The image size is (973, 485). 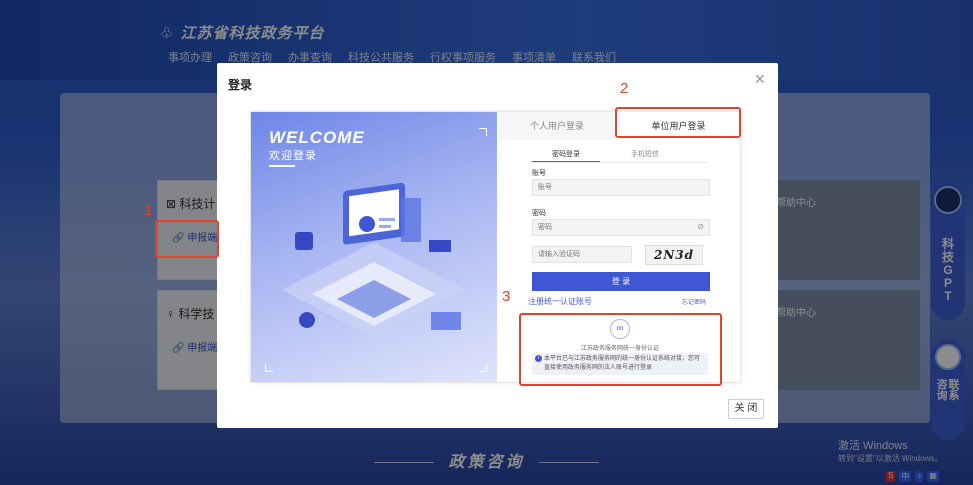 What do you see at coordinates (619, 162) in the screenshot?
I see `subtab-divider` at bounding box center [619, 162].